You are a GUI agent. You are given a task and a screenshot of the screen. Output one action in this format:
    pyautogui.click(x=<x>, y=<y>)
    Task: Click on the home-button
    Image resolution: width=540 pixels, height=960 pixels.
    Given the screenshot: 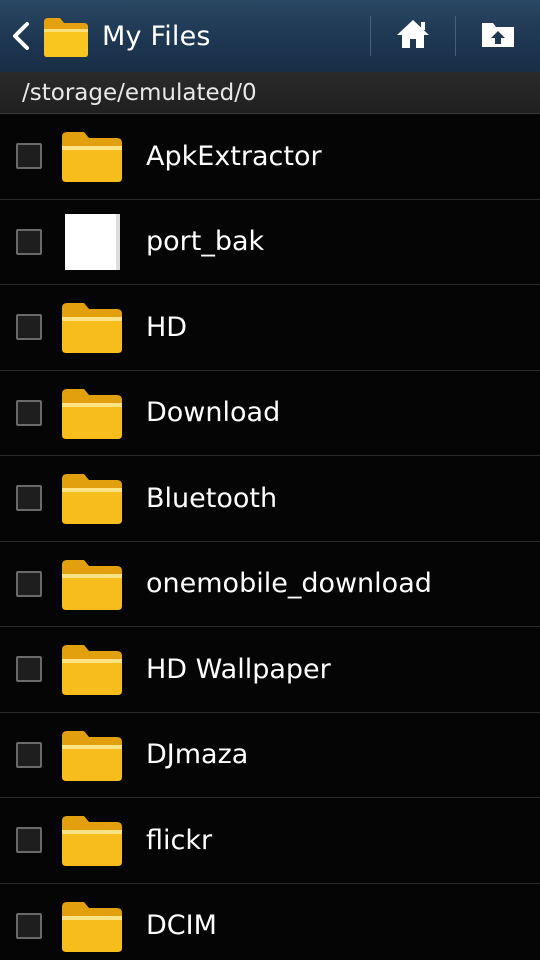 What is the action you would take?
    pyautogui.click(x=413, y=36)
    